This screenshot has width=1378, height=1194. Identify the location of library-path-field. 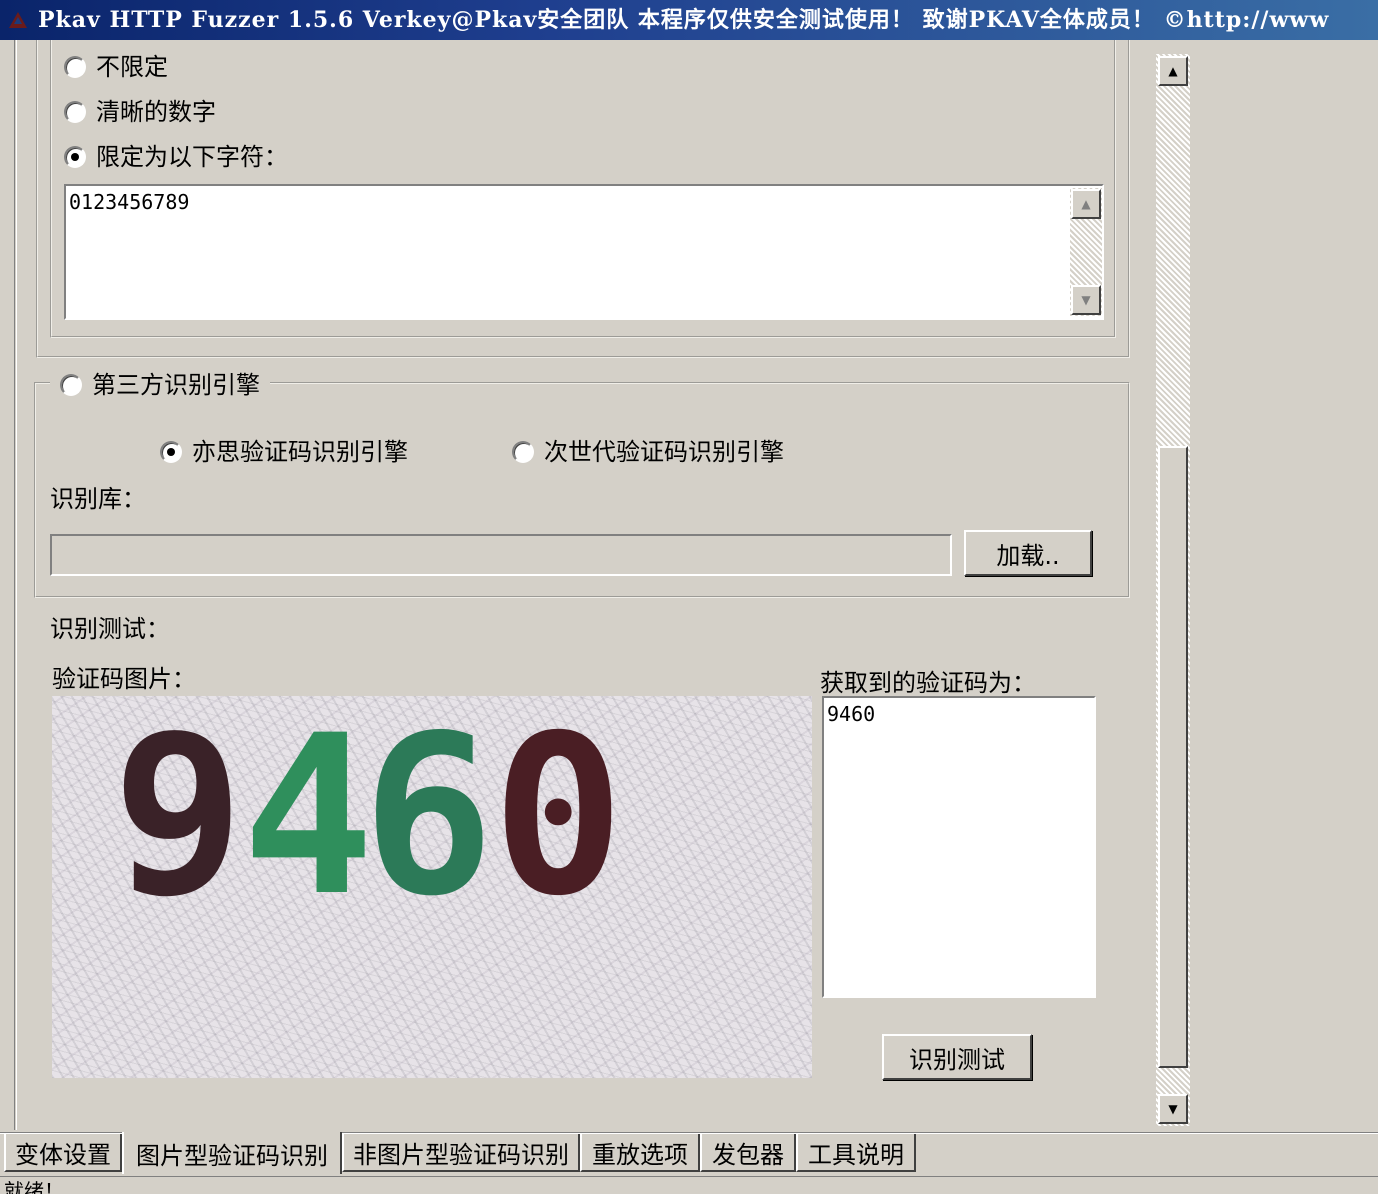
(501, 555).